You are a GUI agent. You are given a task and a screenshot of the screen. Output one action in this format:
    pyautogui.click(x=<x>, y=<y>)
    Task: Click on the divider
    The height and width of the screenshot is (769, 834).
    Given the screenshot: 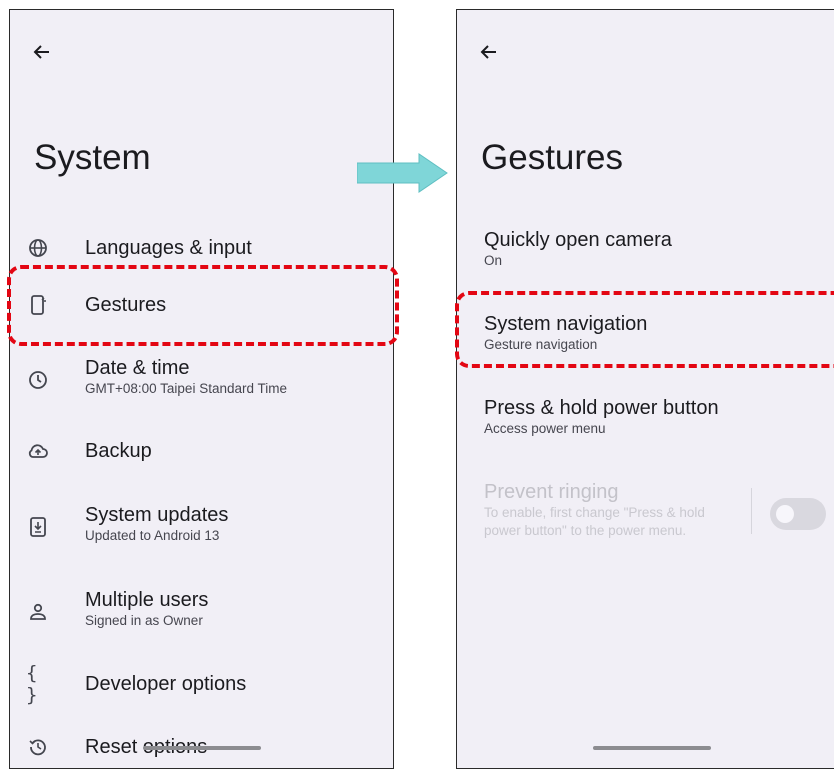 What is the action you would take?
    pyautogui.click(x=751, y=511)
    